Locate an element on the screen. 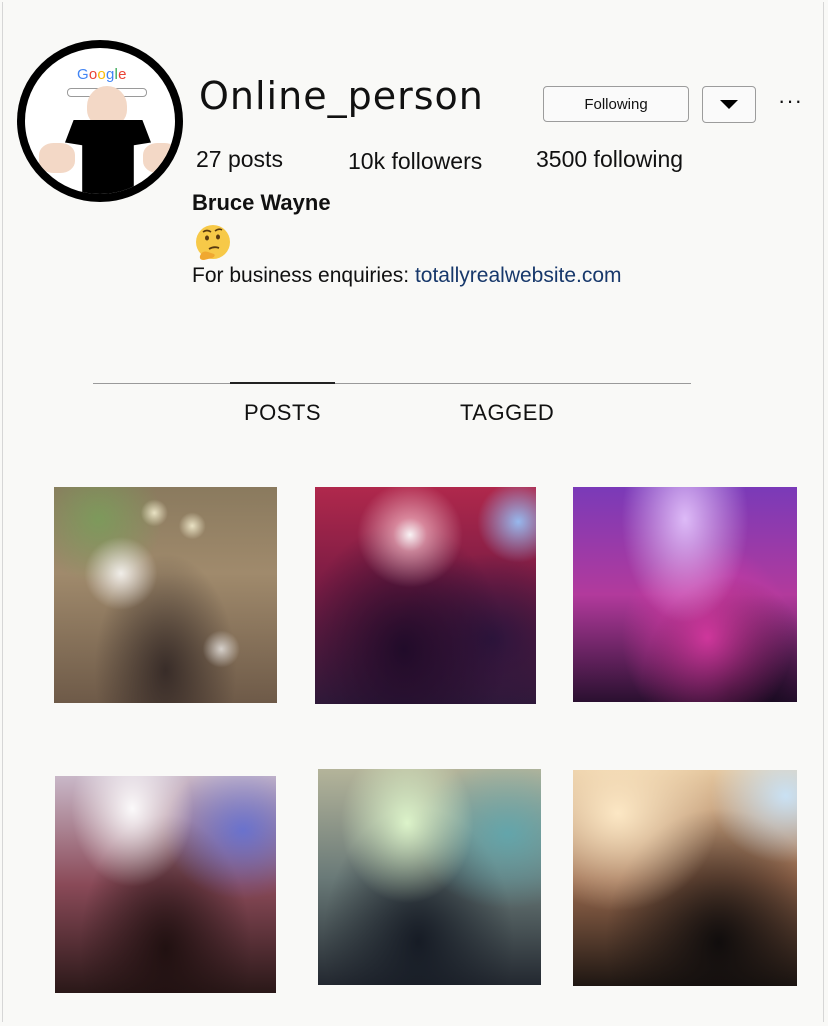 This screenshot has height=1026, width=828. bio-website-link: totallyrealwebsite.com is located at coordinates (518, 275).